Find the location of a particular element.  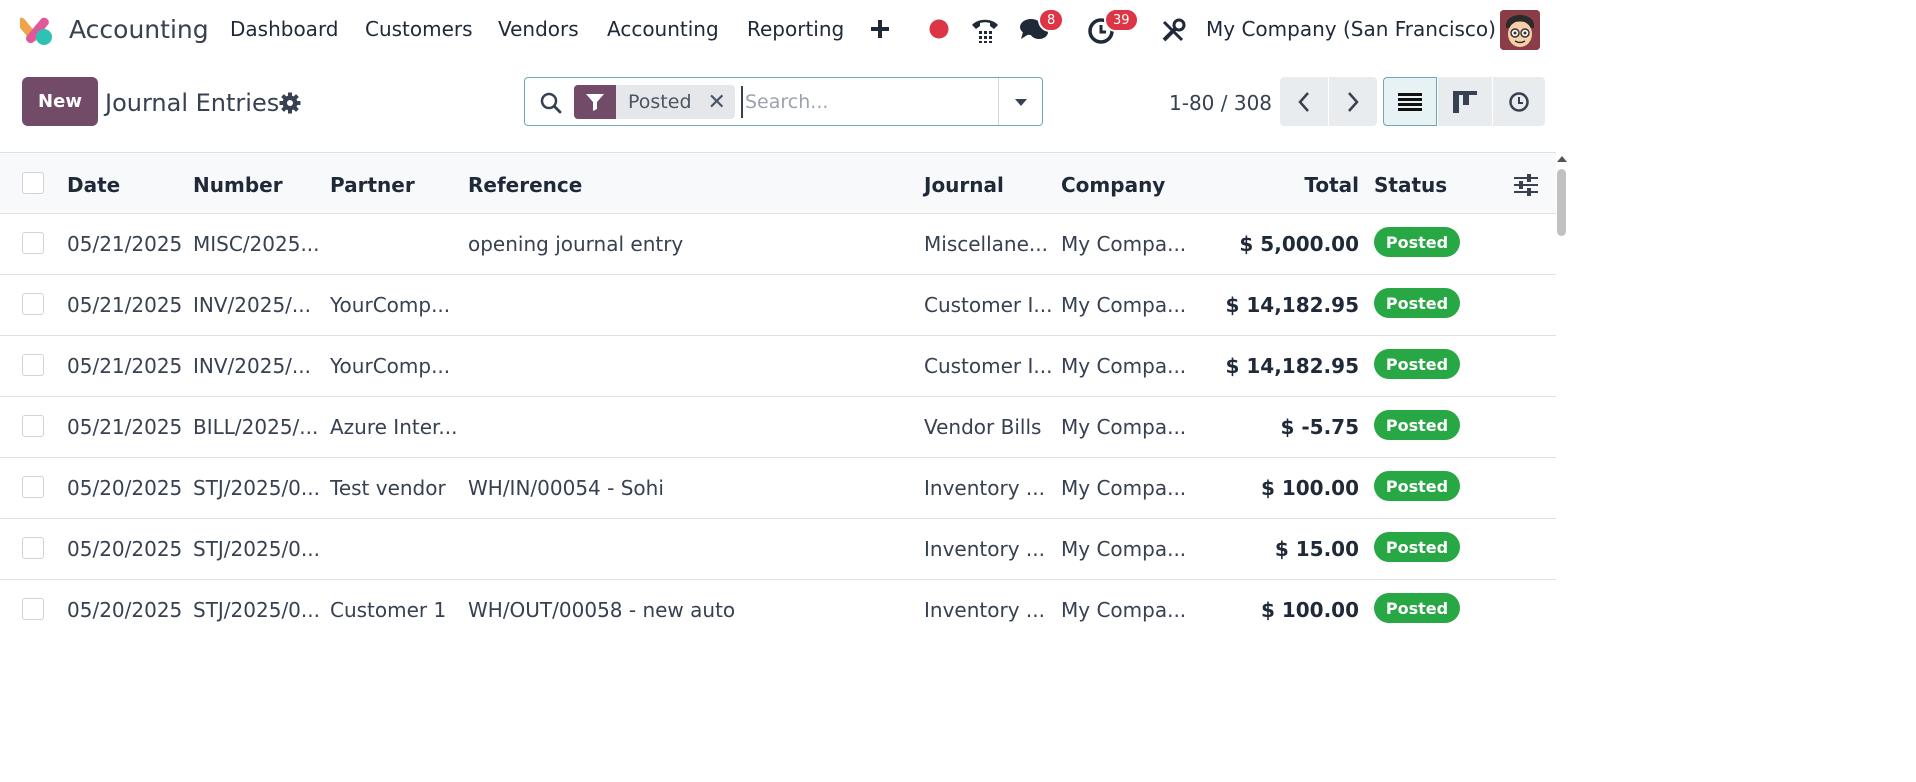

header-reference: Reference is located at coordinates (525, 185).